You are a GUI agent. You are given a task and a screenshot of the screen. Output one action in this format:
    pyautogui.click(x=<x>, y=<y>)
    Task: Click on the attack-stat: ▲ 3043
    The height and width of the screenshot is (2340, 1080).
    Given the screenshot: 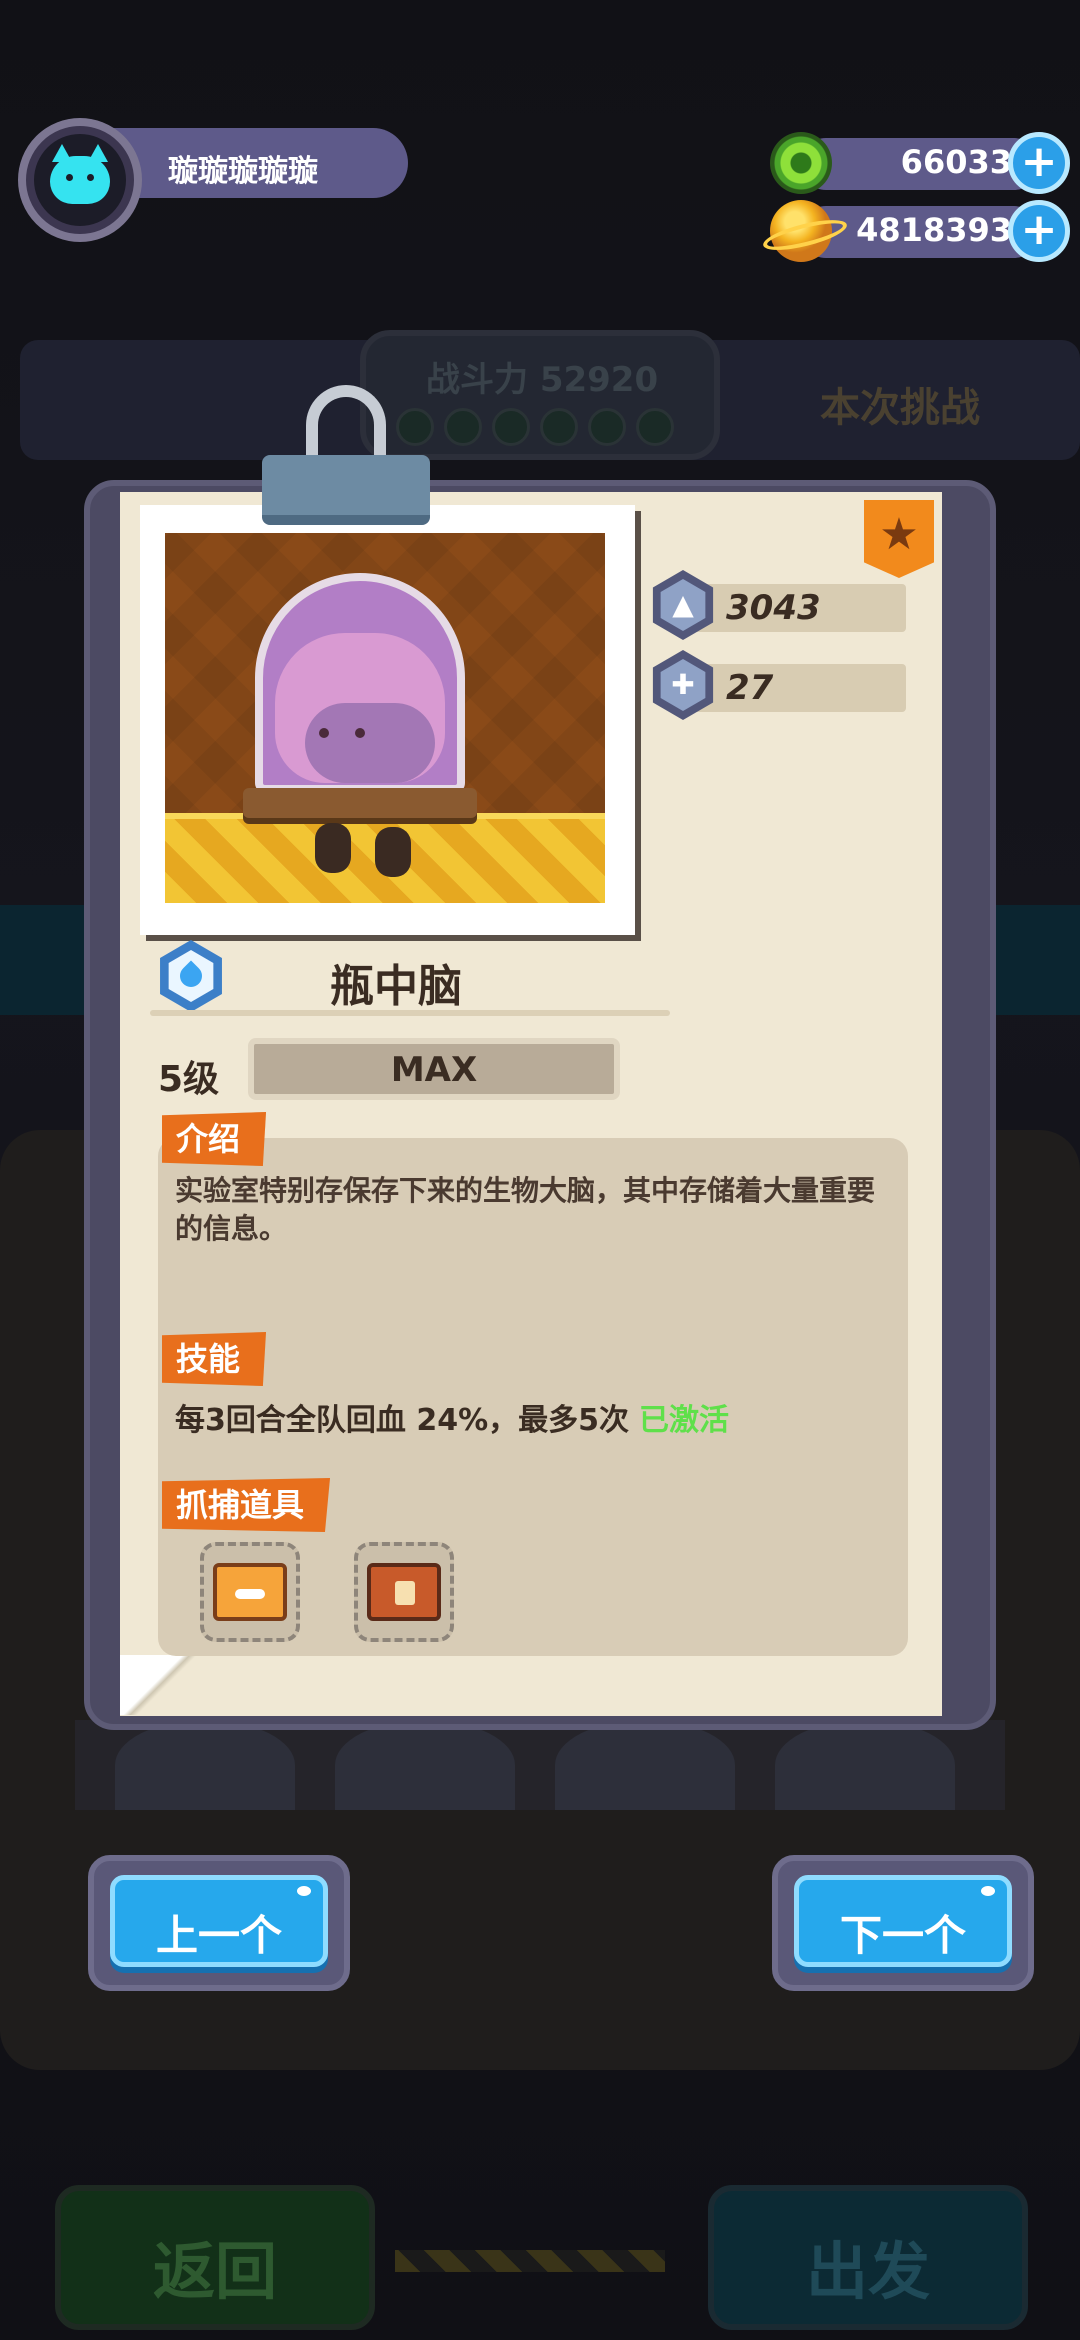 What is the action you would take?
    pyautogui.click(x=777, y=605)
    